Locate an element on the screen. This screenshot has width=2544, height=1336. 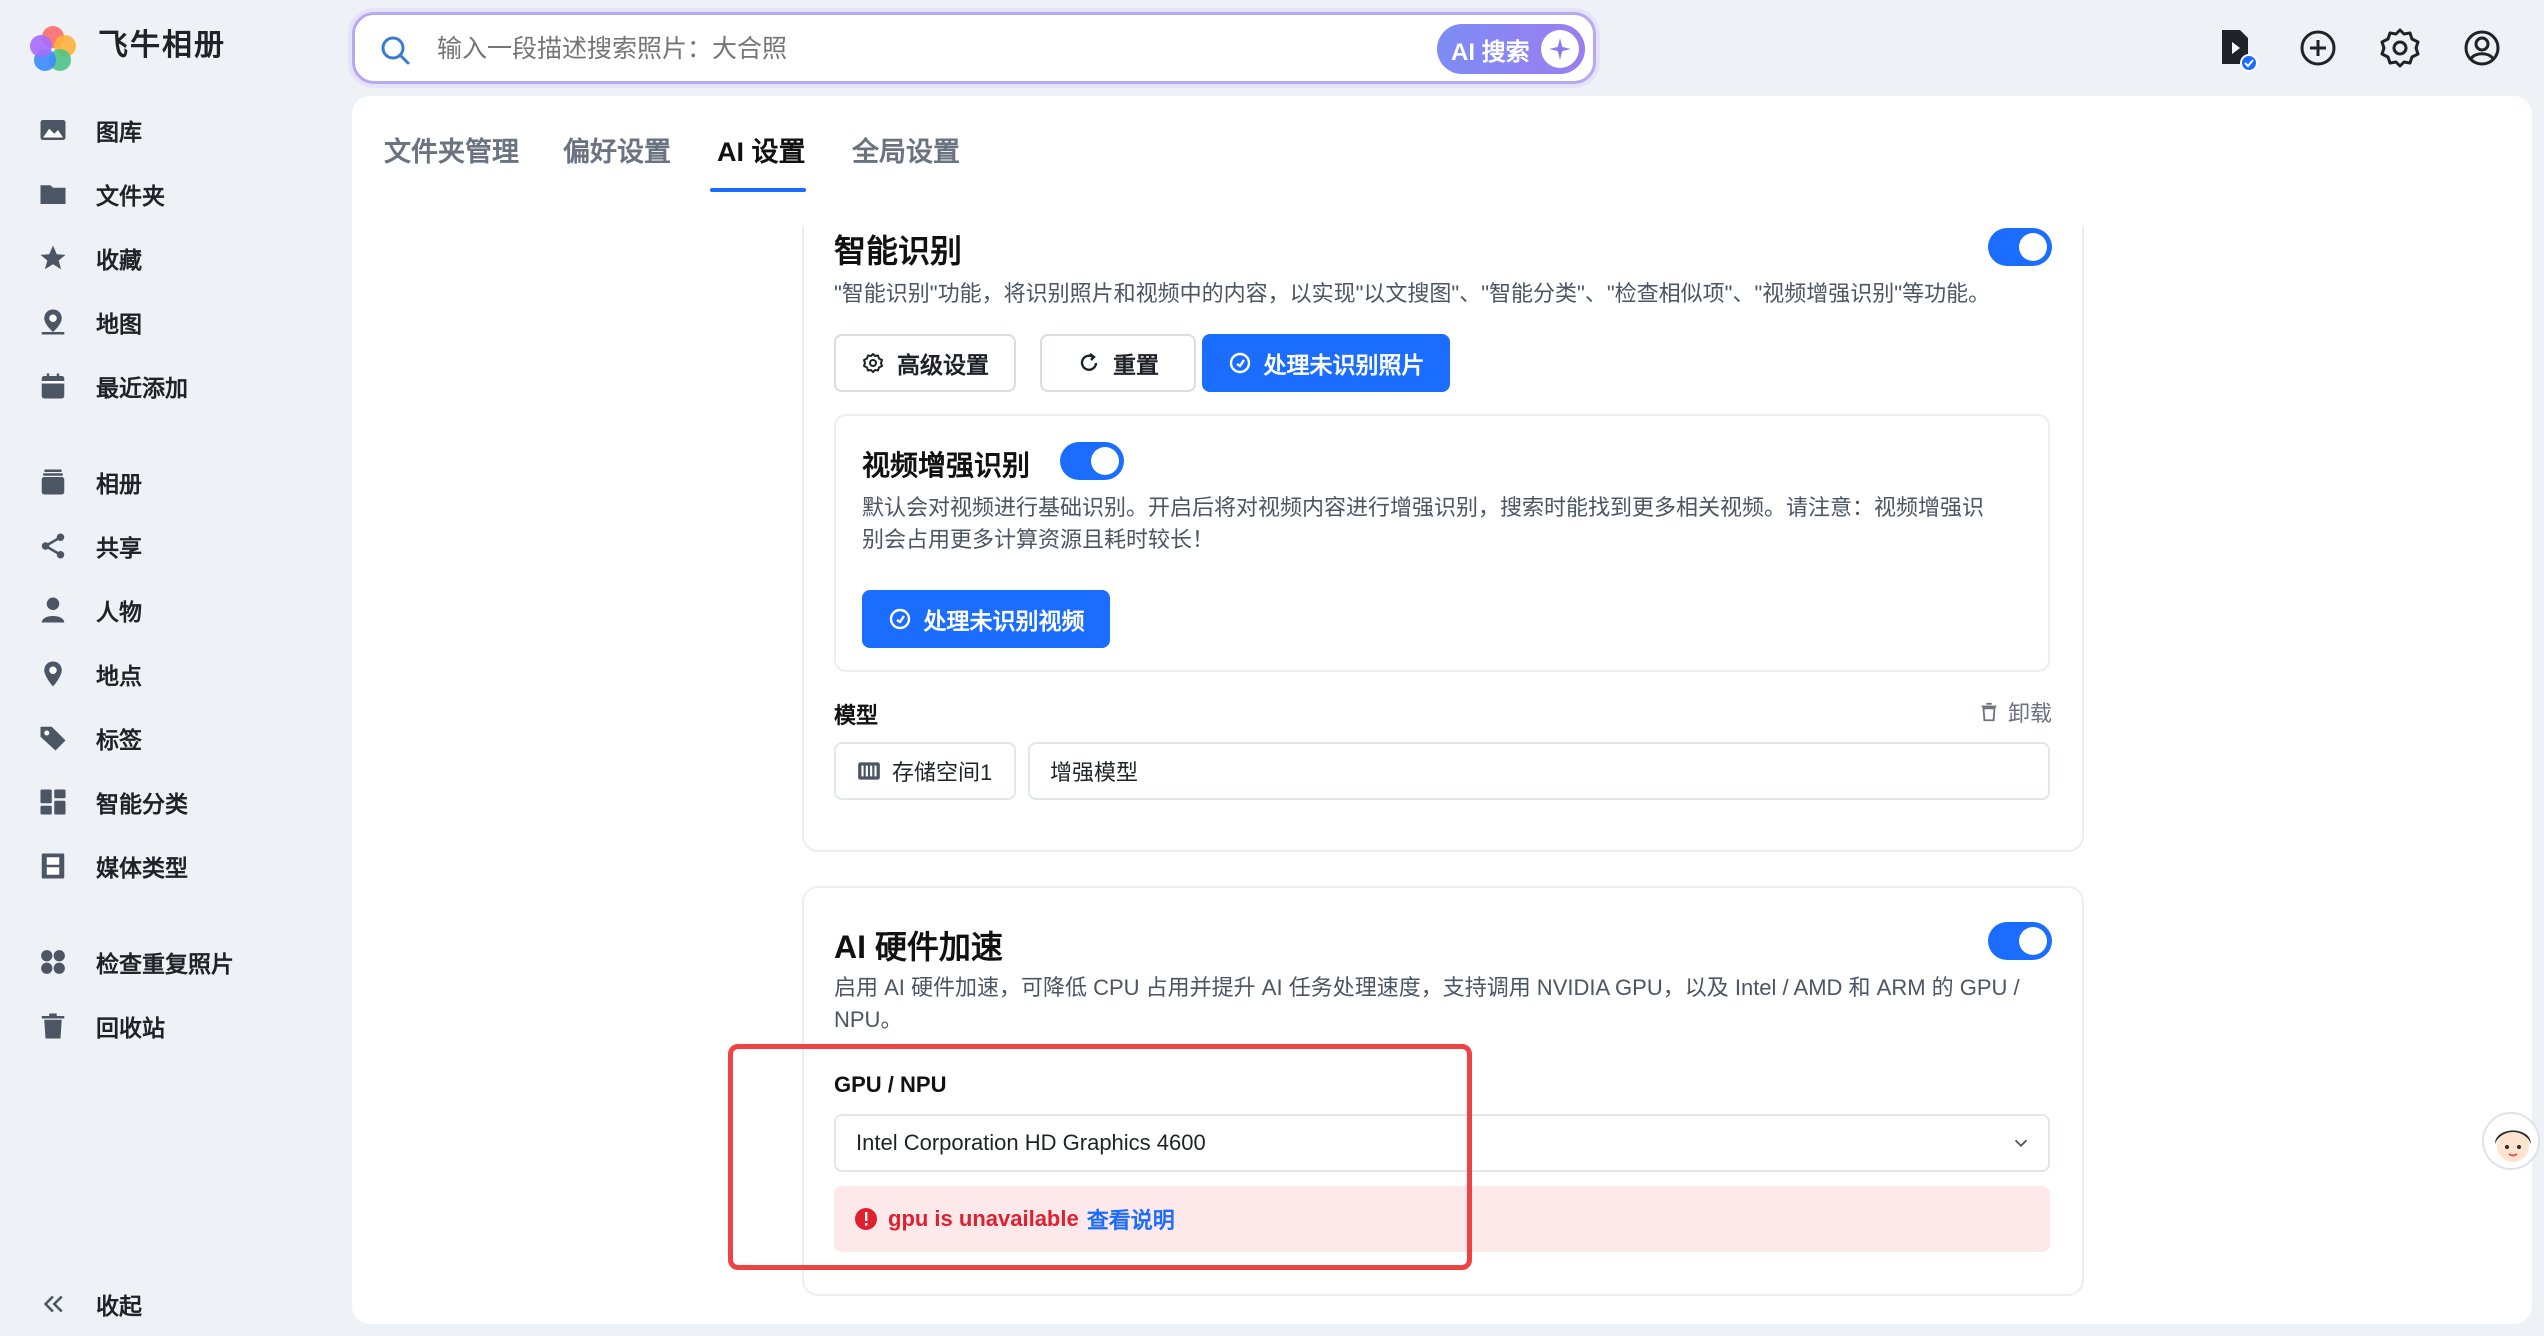
highlight-annotation is located at coordinates (1100, 1157).